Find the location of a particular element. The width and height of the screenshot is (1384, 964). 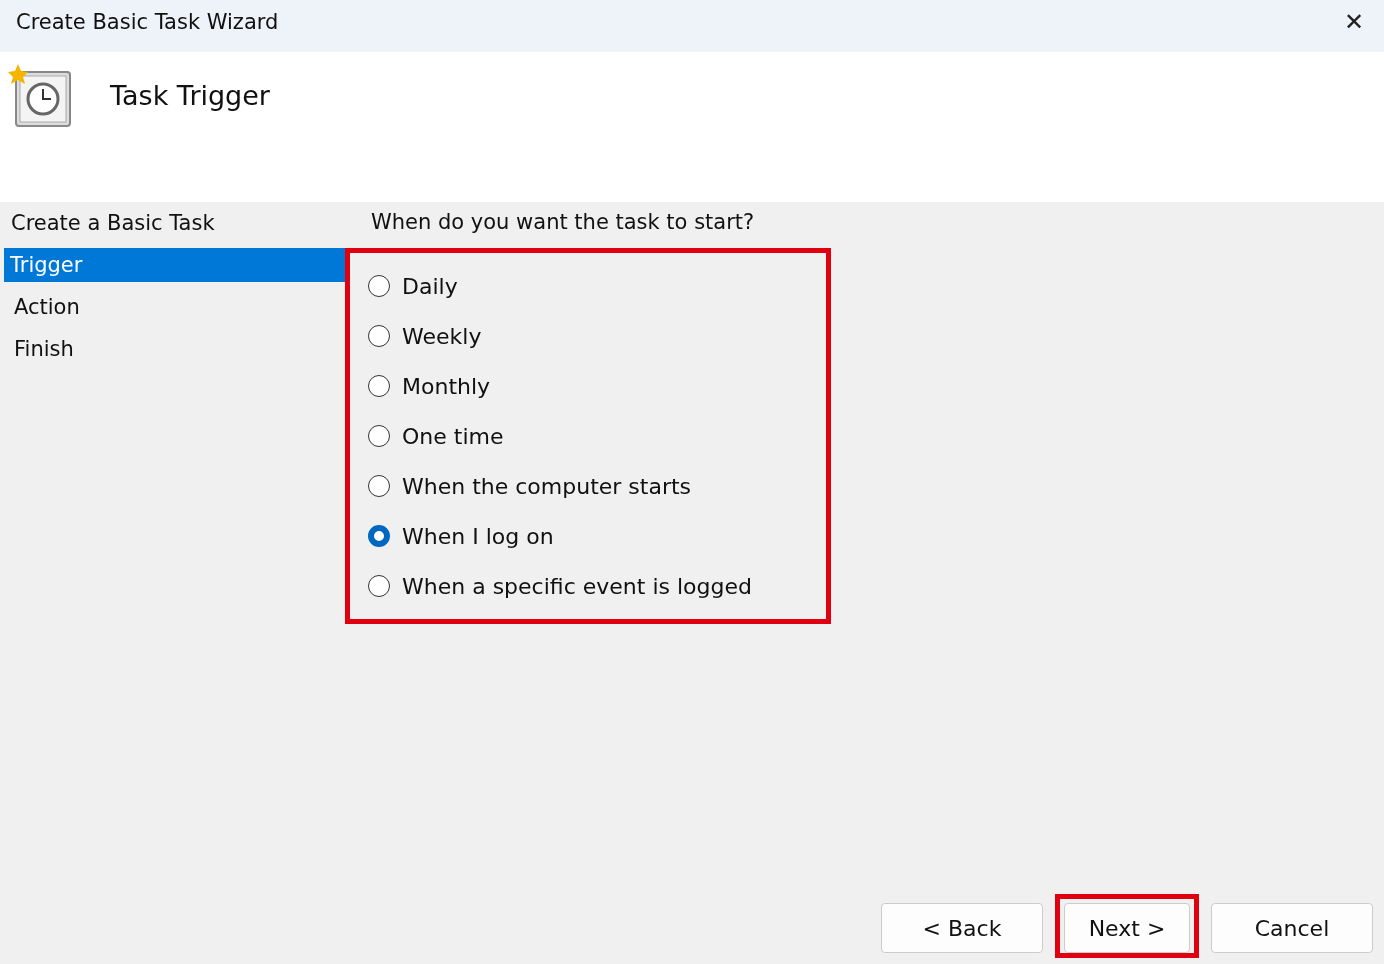

page-title: Task Trigger is located at coordinates (190, 95).